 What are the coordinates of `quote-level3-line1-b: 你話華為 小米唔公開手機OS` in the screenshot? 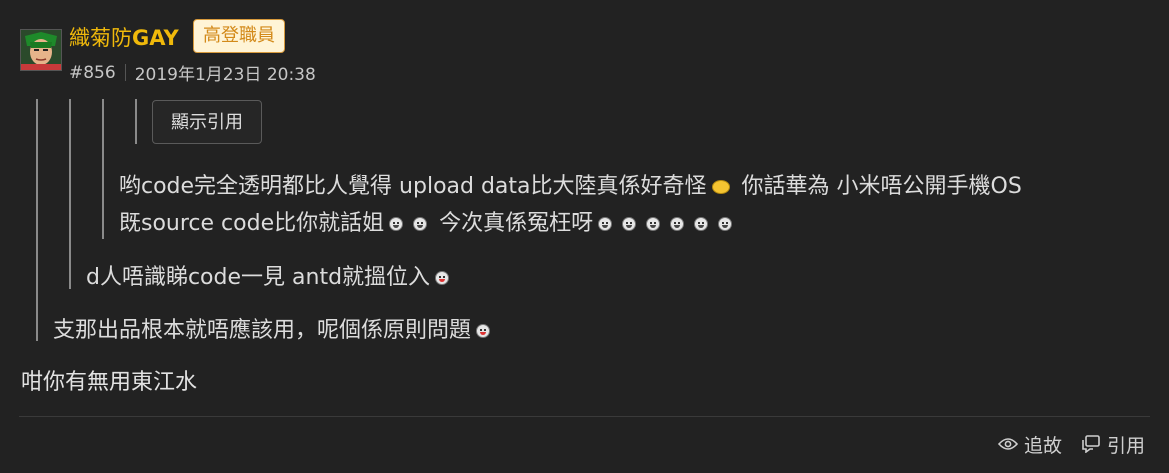 It's located at (878, 186).